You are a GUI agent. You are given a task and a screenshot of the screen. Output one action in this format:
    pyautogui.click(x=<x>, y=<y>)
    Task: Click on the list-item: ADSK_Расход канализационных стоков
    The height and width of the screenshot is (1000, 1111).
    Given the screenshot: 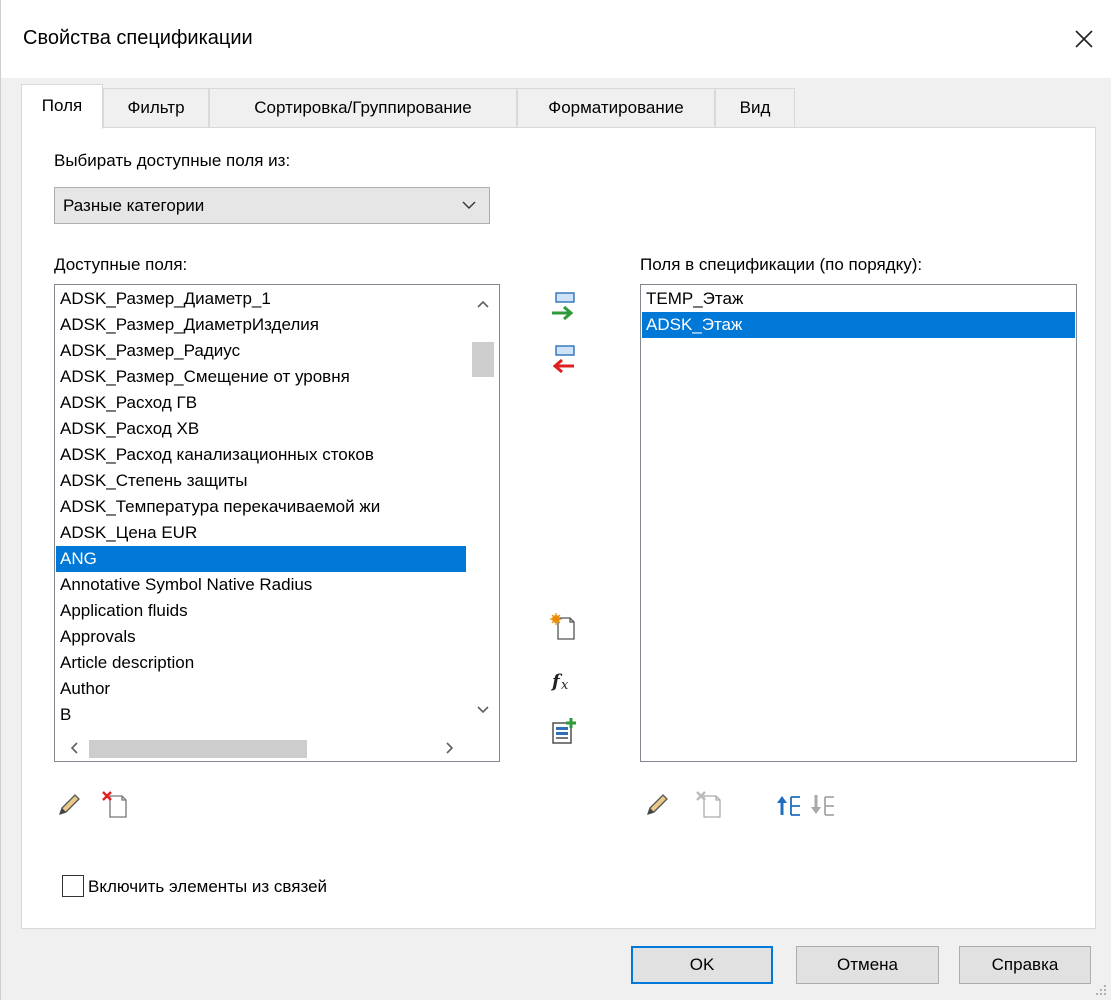 What is the action you would take?
    pyautogui.click(x=261, y=455)
    